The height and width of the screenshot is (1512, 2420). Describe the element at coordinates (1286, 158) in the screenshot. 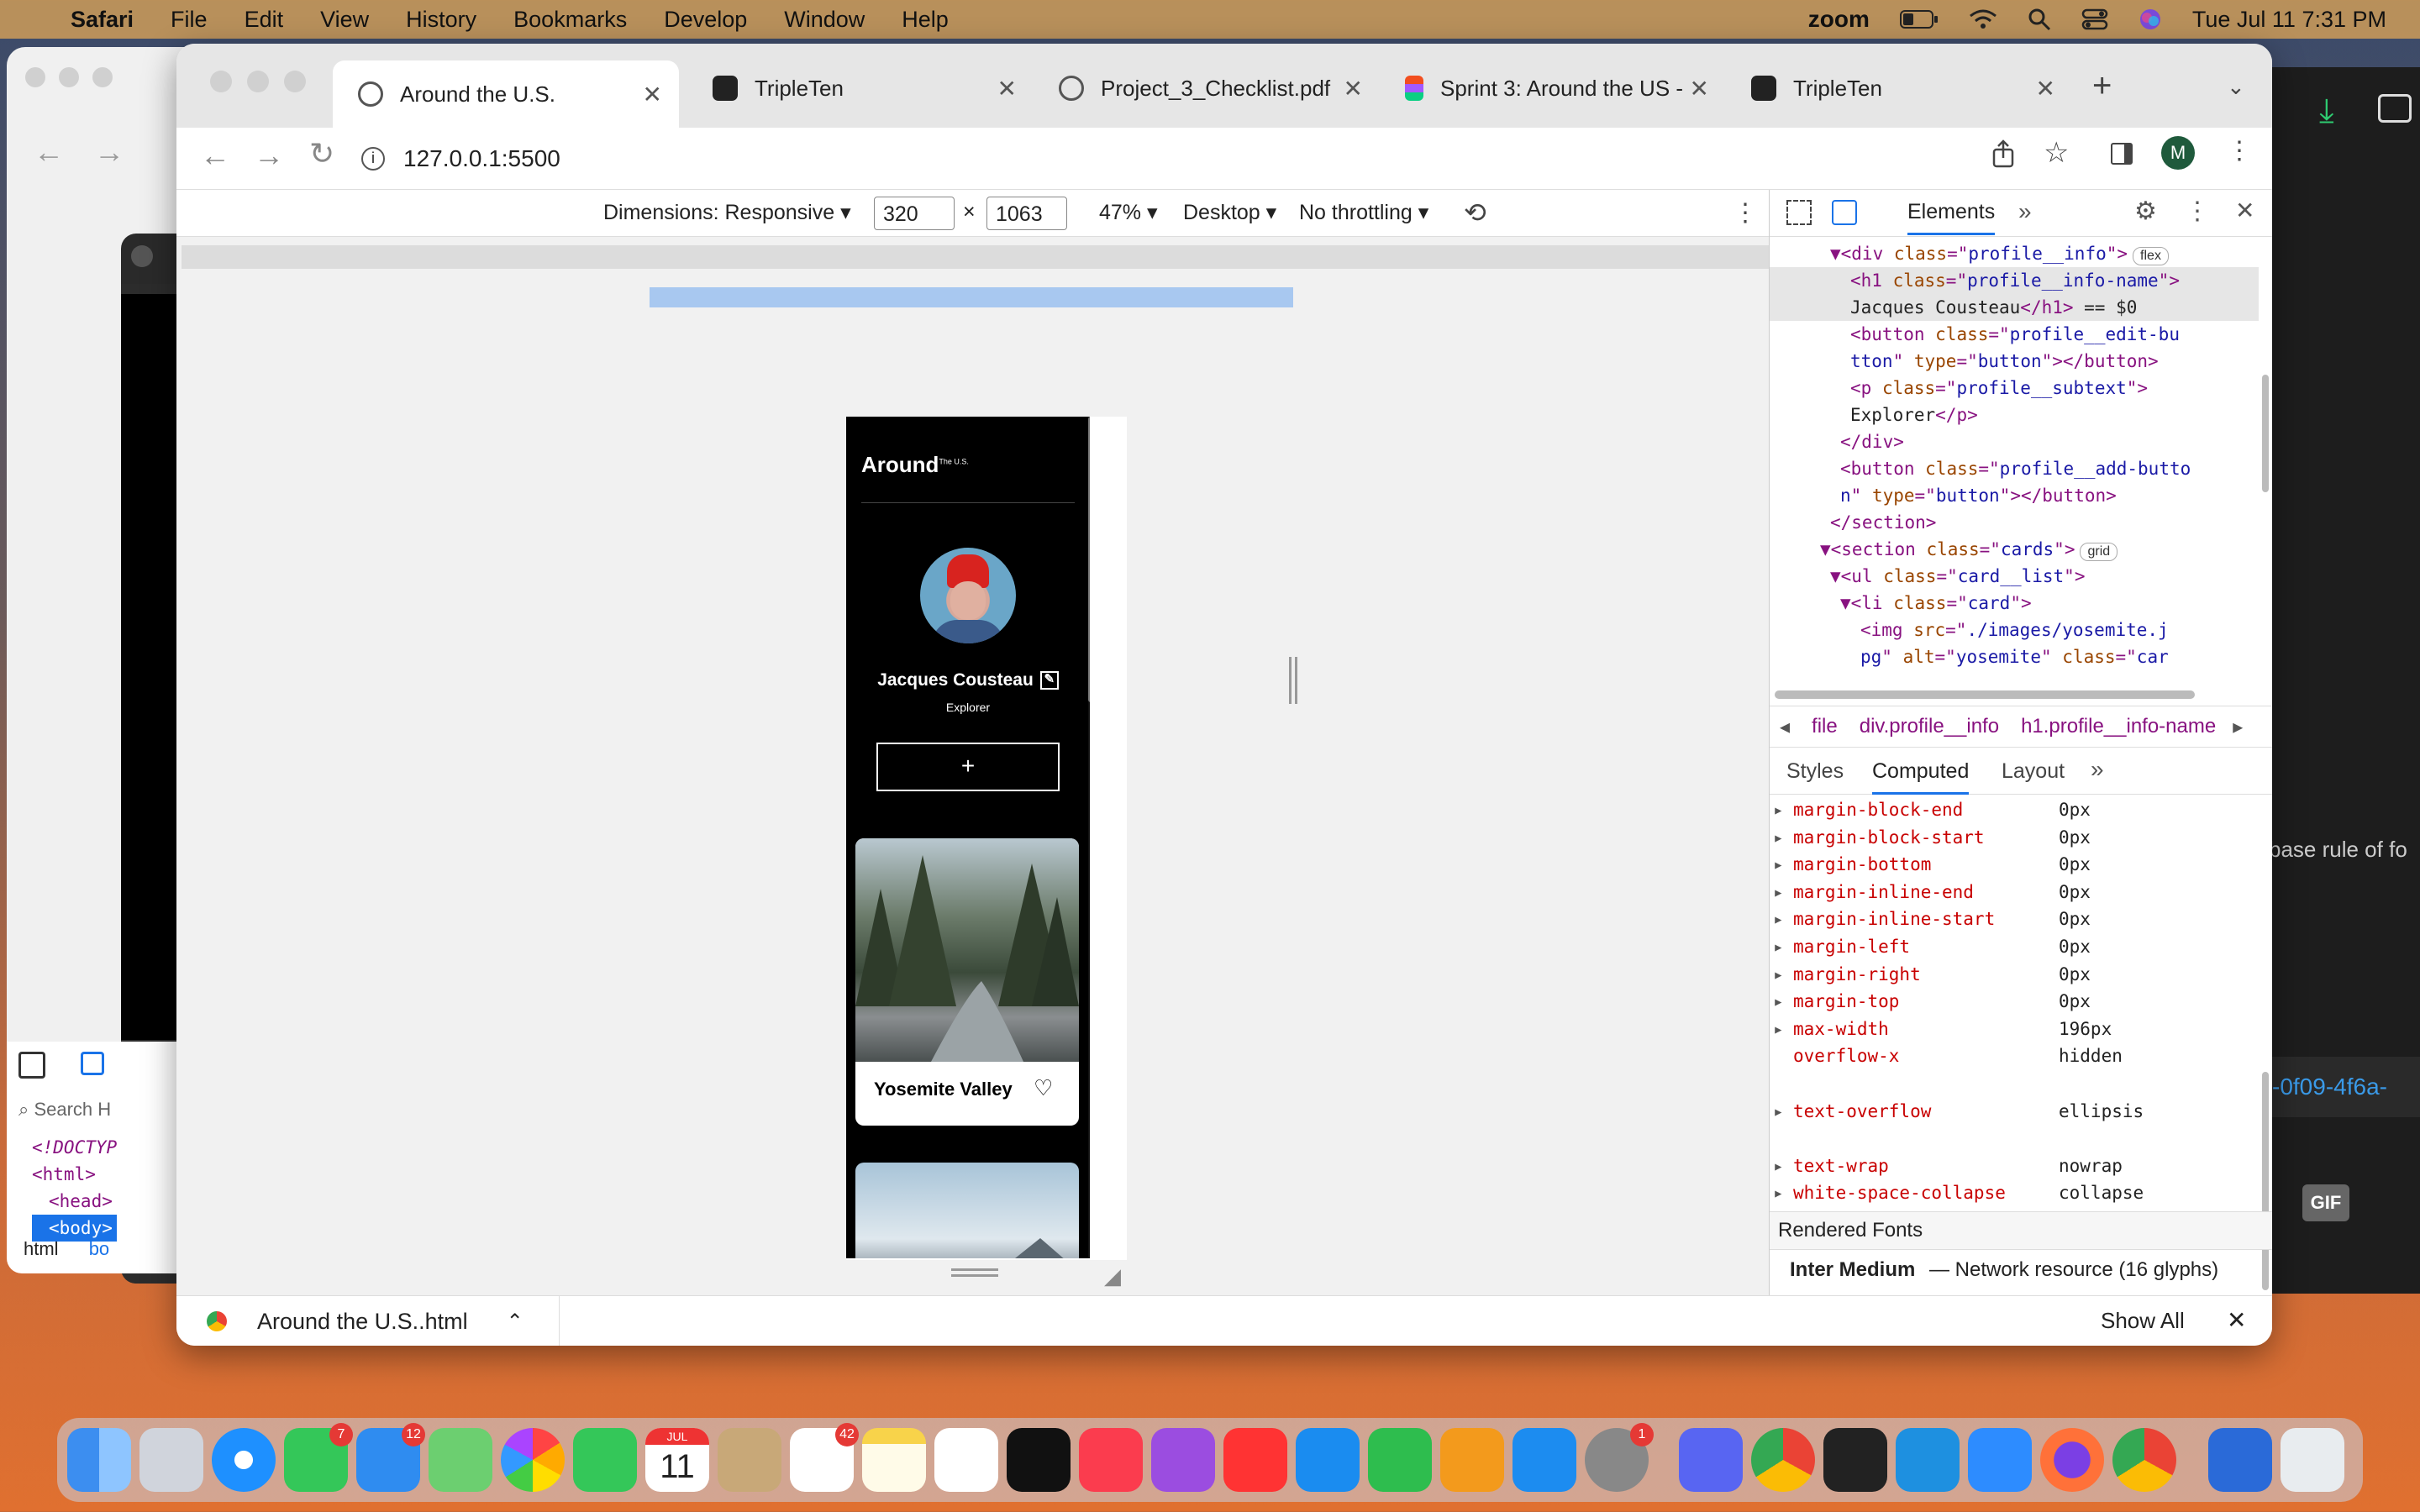

I see `address-bar: i 127.0.0.1:5500` at that location.